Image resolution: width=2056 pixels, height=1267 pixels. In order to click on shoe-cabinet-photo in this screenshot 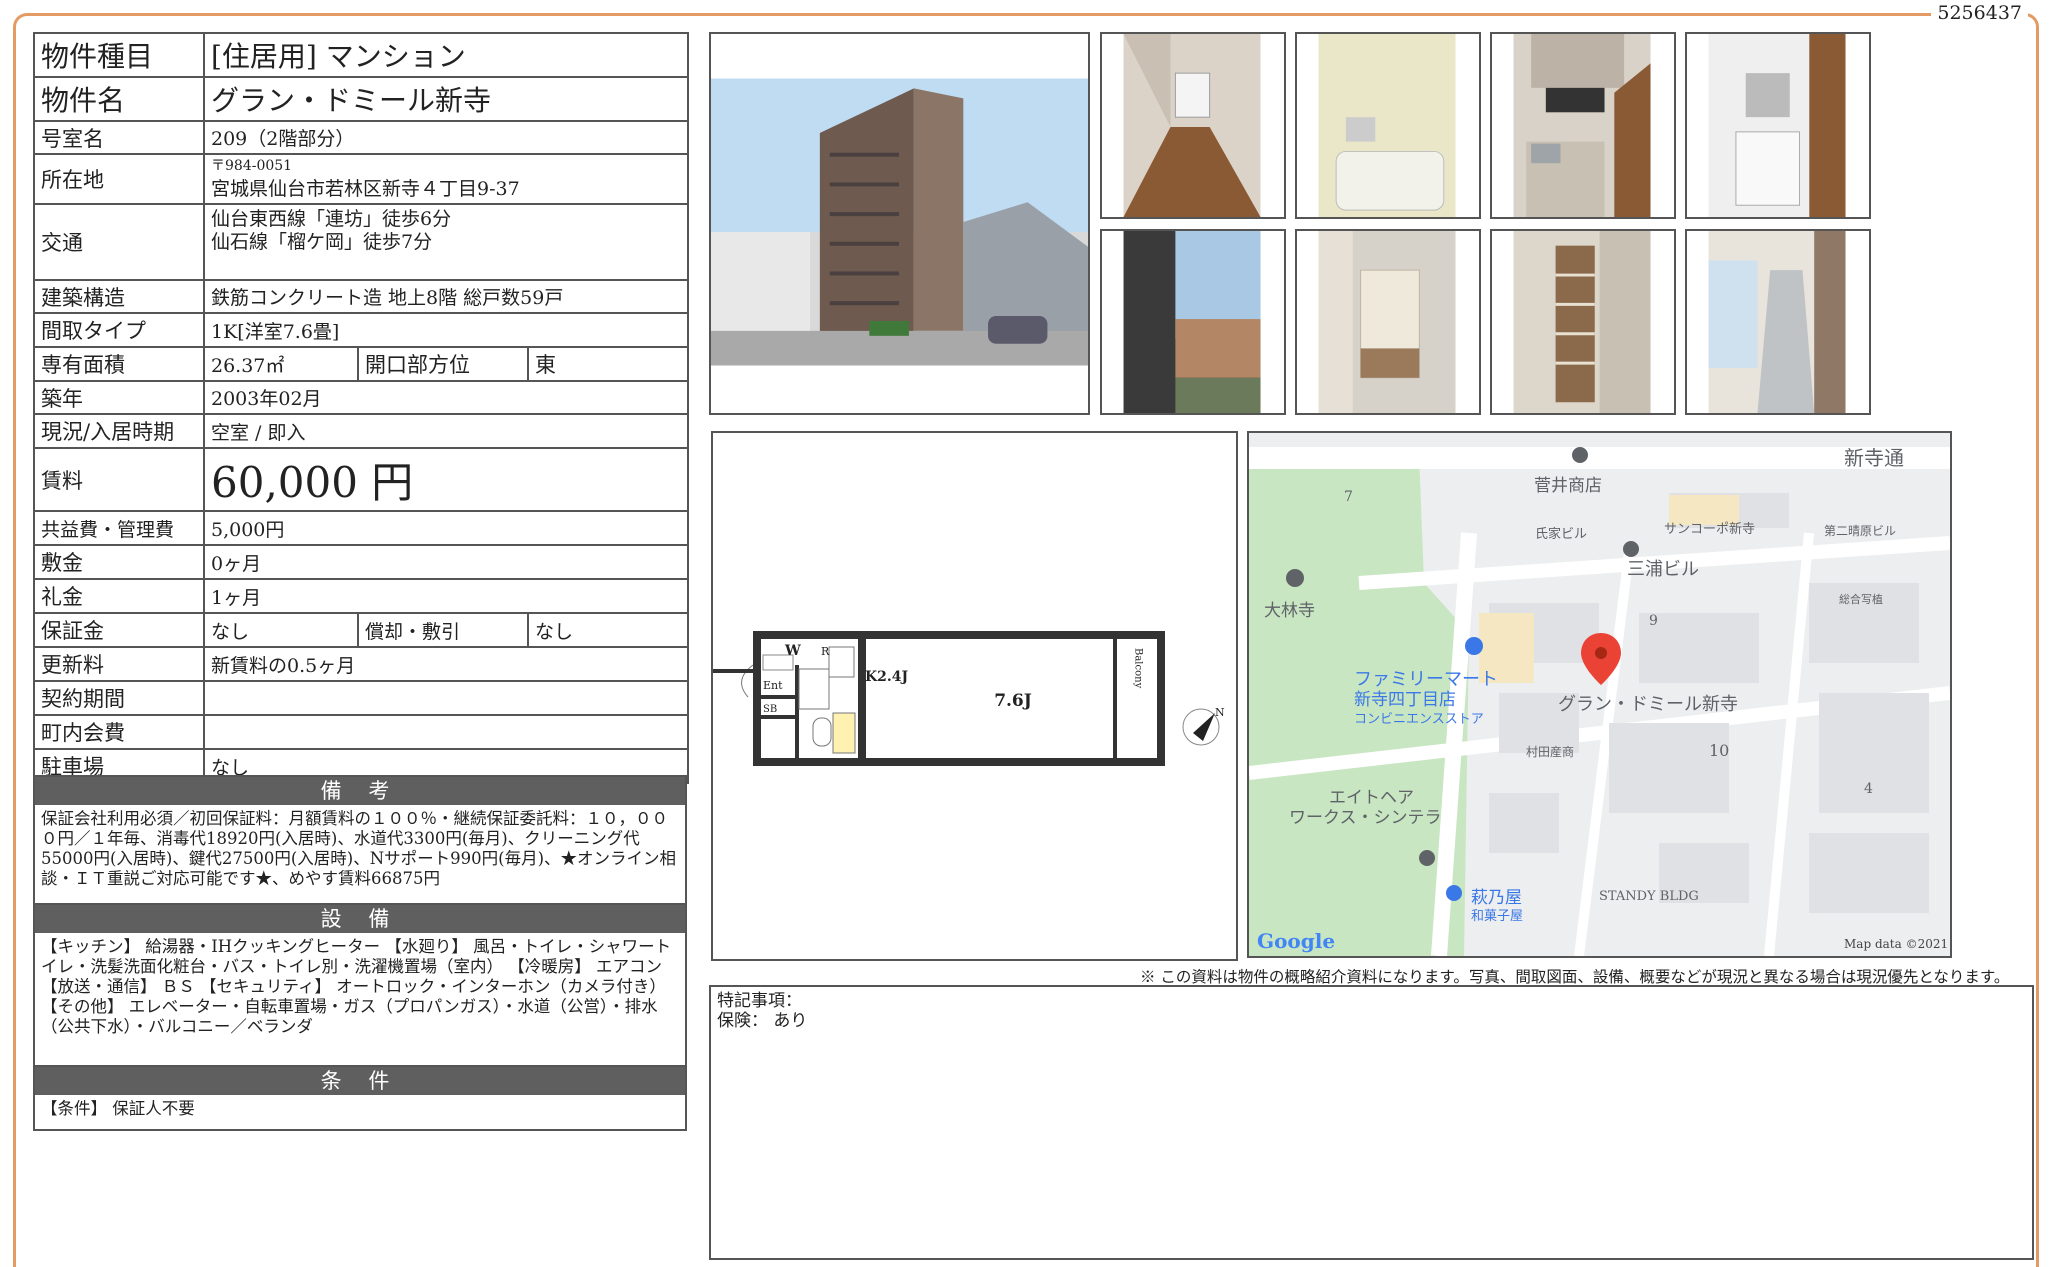, I will do `click(1583, 322)`.